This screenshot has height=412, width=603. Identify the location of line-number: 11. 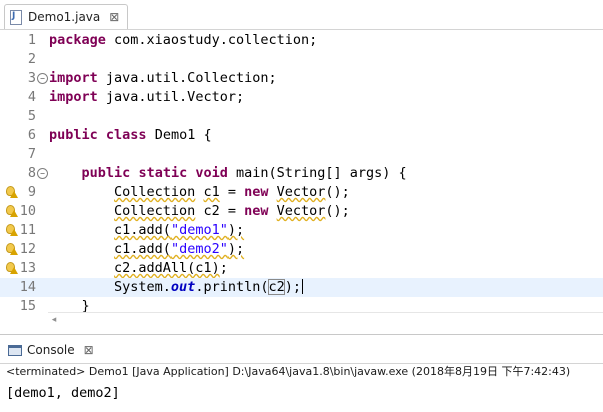
(27, 230).